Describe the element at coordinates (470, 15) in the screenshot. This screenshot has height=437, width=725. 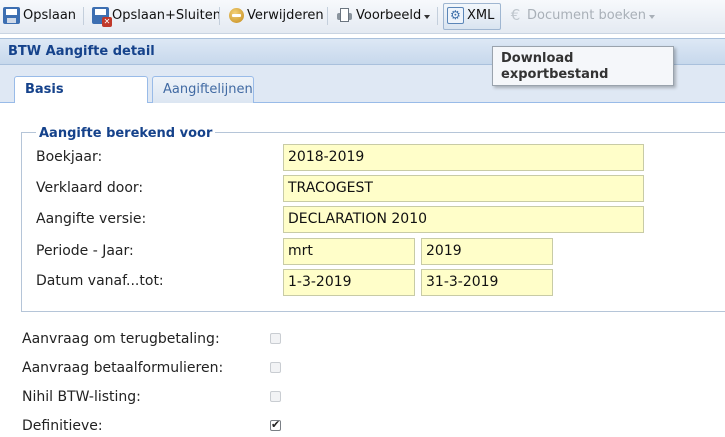
I see `xml-button: XML` at that location.